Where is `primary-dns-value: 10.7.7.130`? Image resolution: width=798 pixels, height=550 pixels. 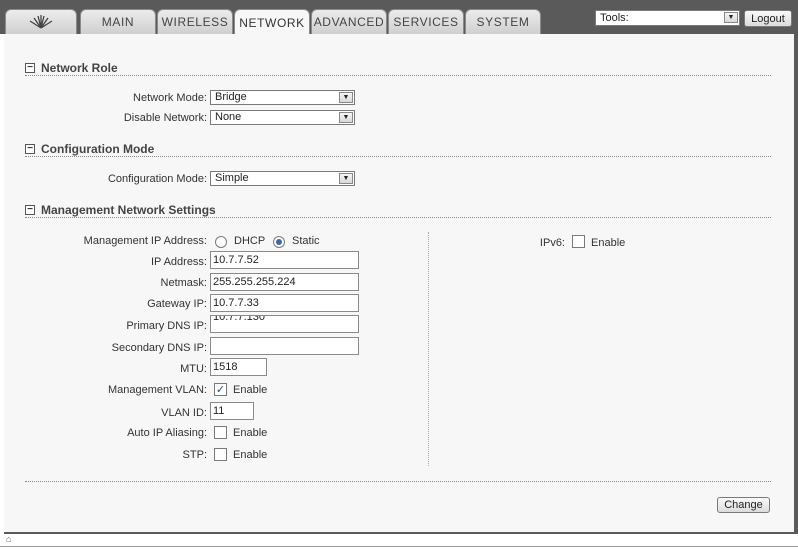
primary-dns-value: 10.7.7.130 is located at coordinates (239, 319).